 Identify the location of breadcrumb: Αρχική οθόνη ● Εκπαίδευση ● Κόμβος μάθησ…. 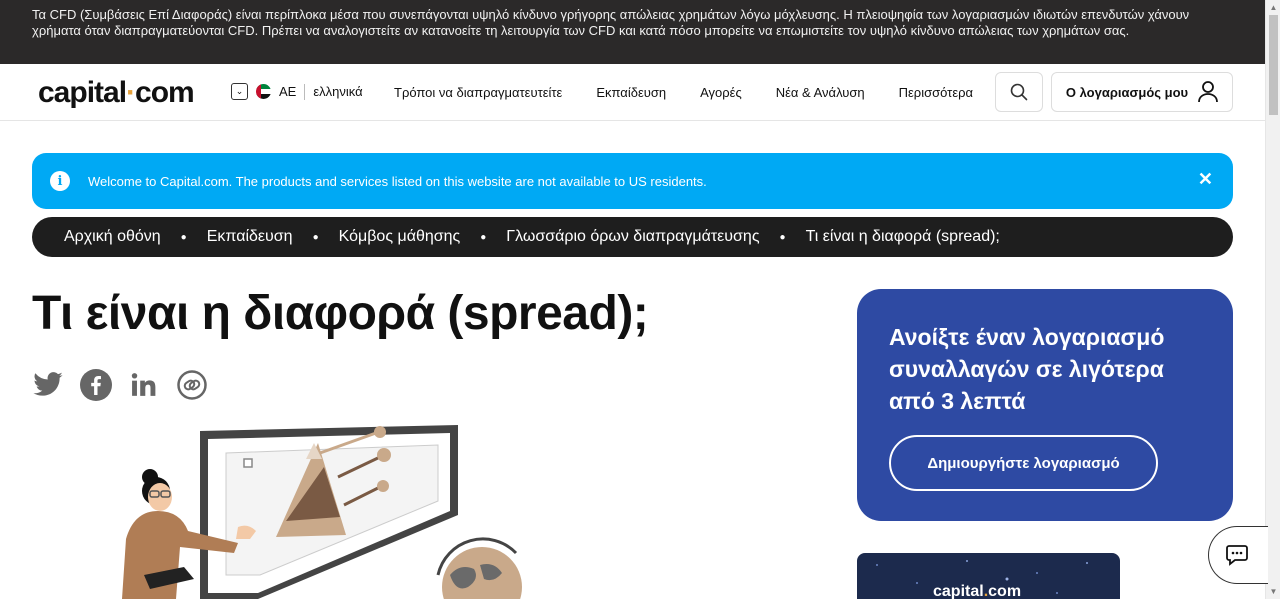
(632, 237).